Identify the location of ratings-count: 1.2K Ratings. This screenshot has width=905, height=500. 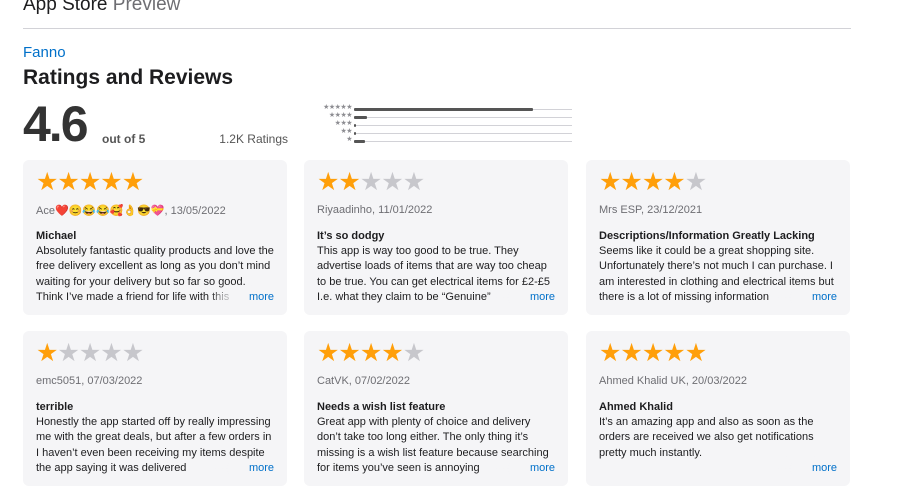
(253, 139).